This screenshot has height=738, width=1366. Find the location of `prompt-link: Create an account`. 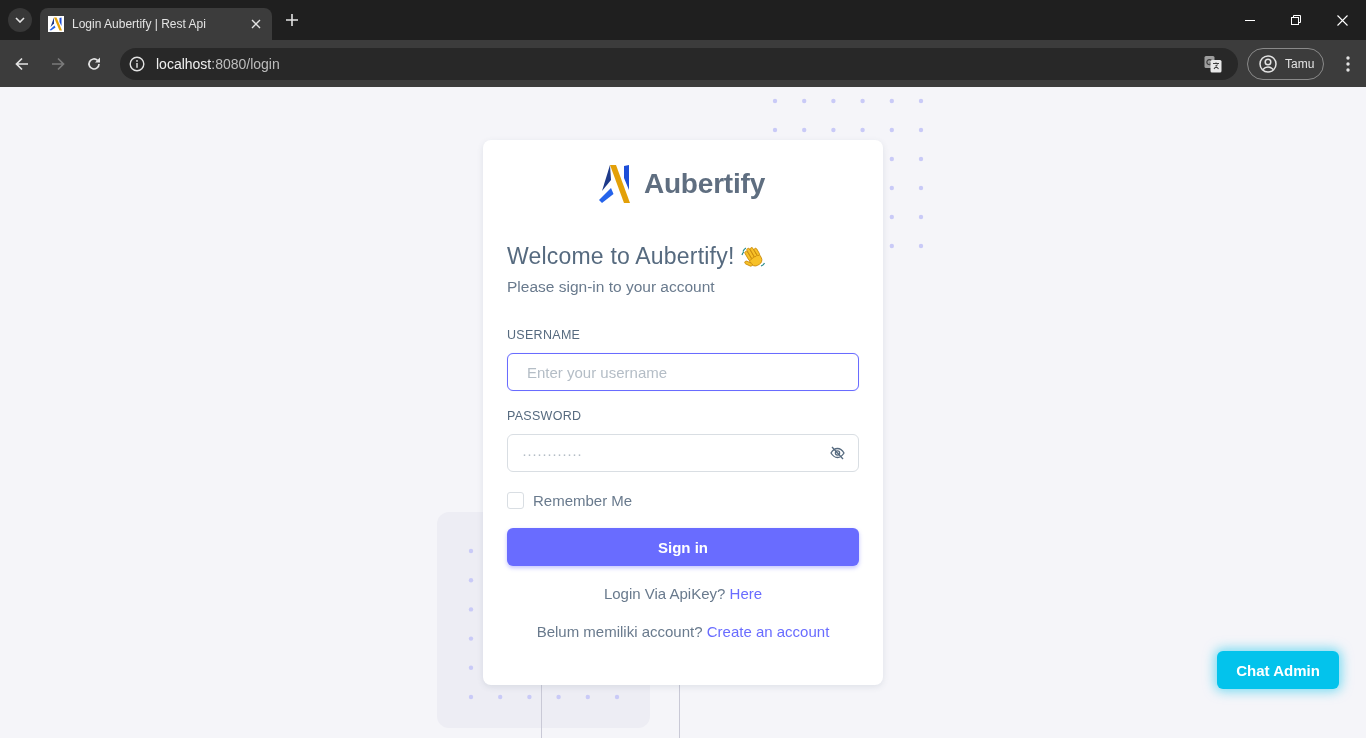

prompt-link: Create an account is located at coordinates (768, 631).